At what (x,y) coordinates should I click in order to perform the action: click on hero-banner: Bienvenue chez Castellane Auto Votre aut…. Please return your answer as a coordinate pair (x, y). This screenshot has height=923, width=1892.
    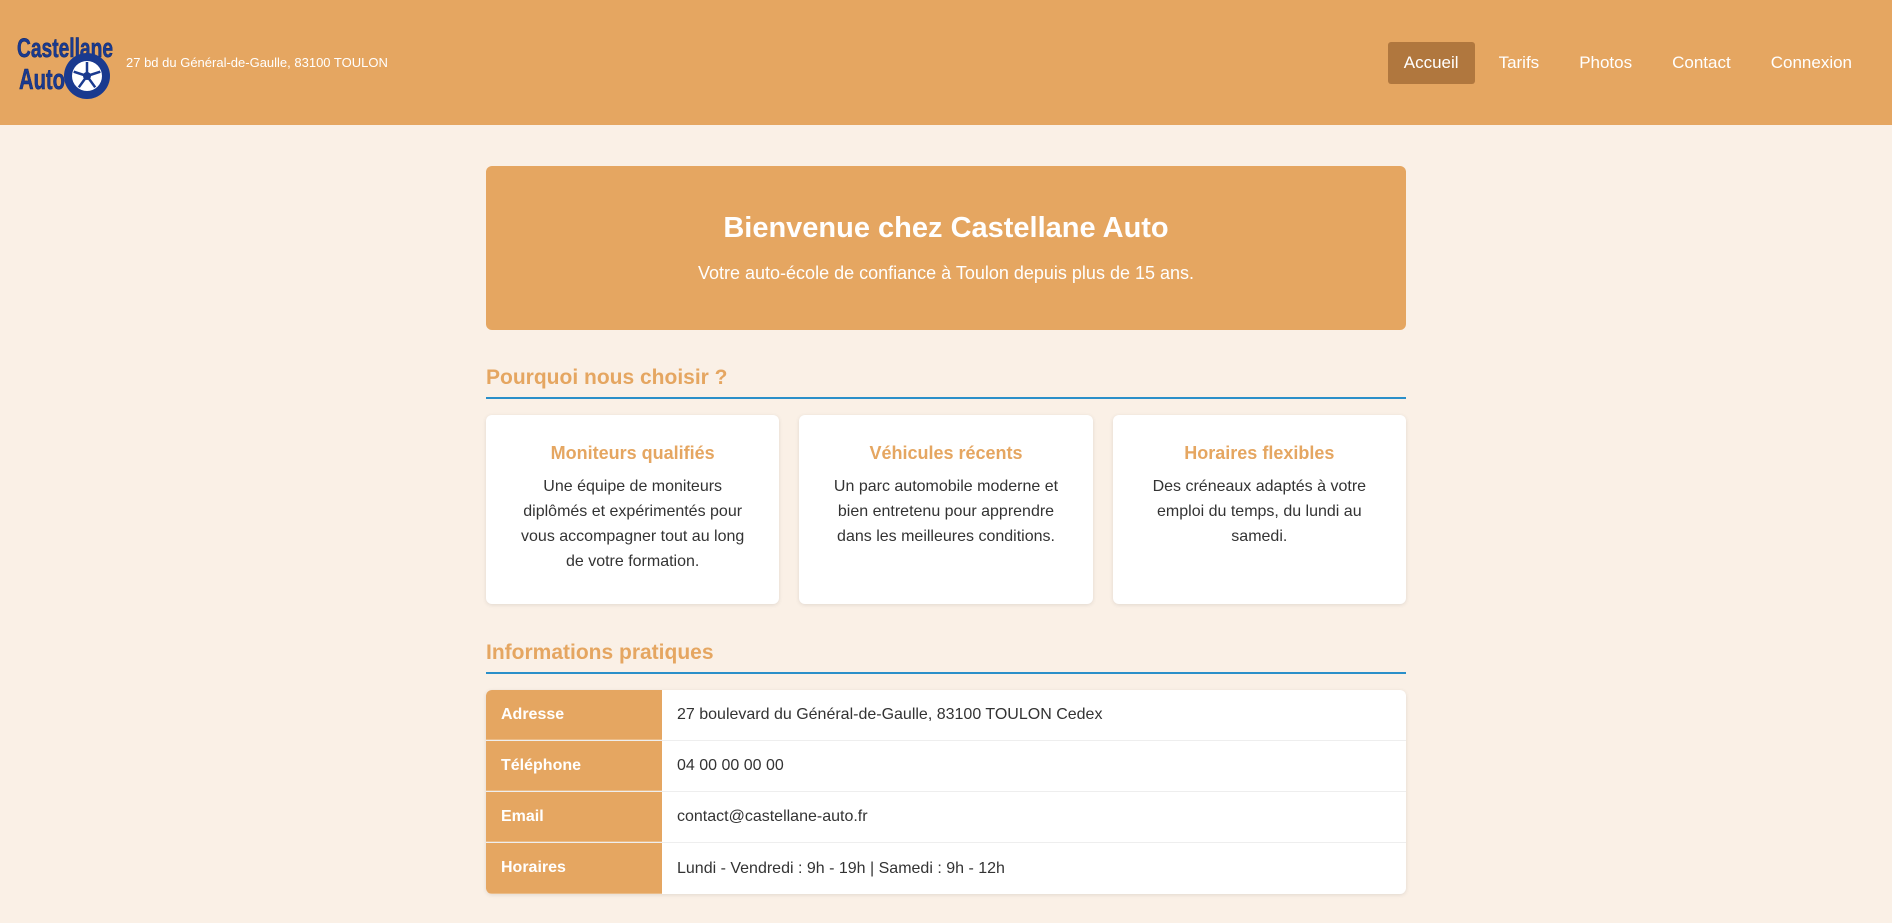
    Looking at the image, I should click on (946, 248).